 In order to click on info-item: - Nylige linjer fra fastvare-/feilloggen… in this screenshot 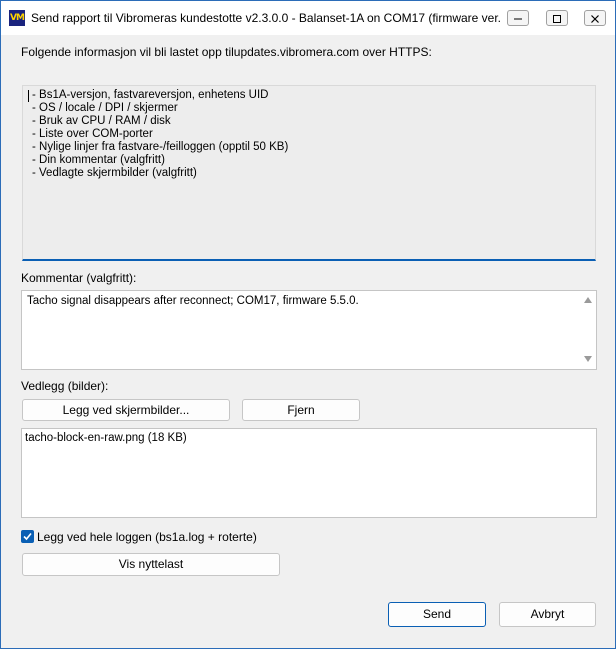, I will do `click(160, 147)`.